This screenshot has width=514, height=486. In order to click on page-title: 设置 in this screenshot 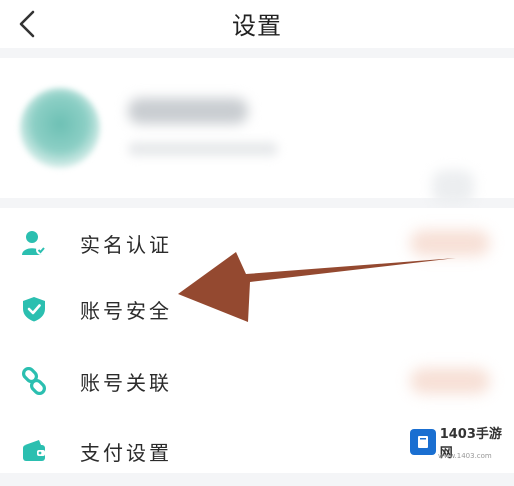, I will do `click(257, 26)`.